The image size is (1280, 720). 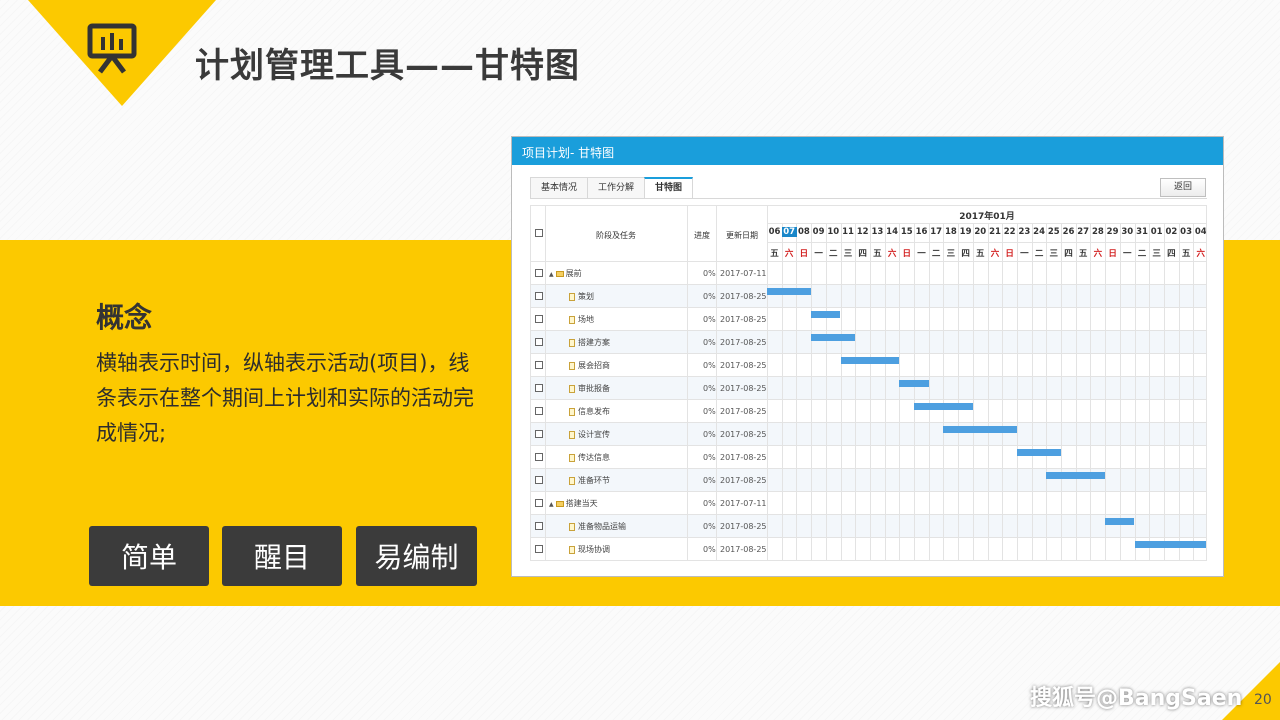 What do you see at coordinates (616, 188) in the screenshot?
I see `tab-work-breakdown: 工作分解` at bounding box center [616, 188].